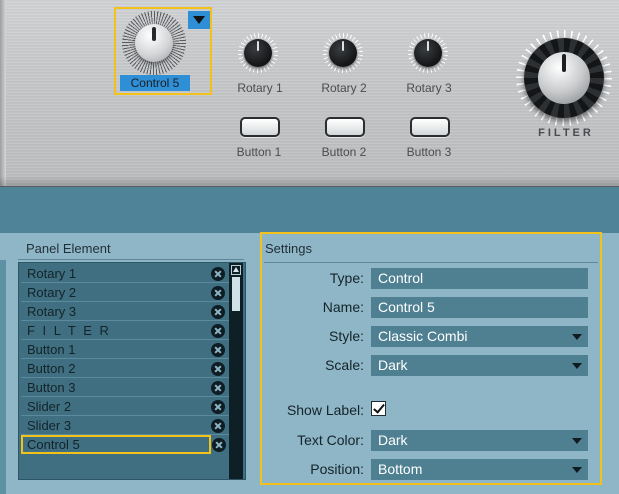  I want to click on filter-label: FILTER, so click(566, 133).